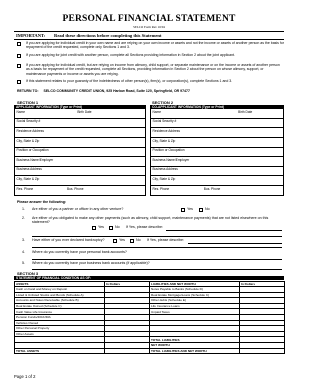 Image resolution: width=320 pixels, height=386 pixels. Describe the element at coordinates (75, 188) in the screenshot. I see `applicant-bus-phone-label: Bus. Phone` at that location.